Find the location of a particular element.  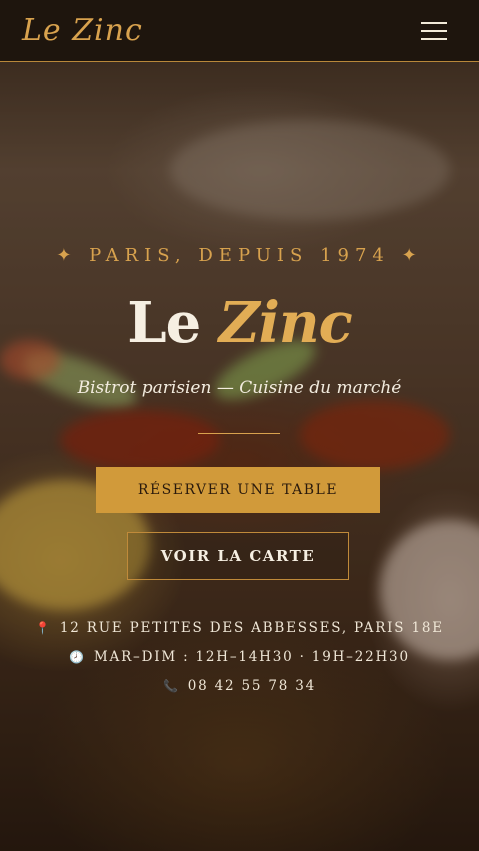

phone-line: 📞 08 42 55 78 34 is located at coordinates (239, 686).